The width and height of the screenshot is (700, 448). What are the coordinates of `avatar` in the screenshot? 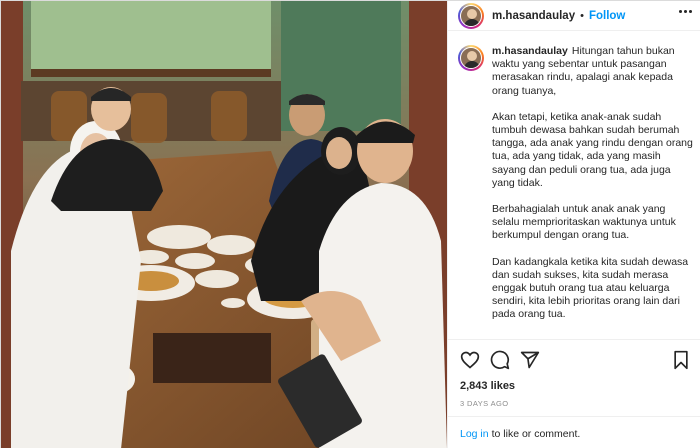 It's located at (471, 15).